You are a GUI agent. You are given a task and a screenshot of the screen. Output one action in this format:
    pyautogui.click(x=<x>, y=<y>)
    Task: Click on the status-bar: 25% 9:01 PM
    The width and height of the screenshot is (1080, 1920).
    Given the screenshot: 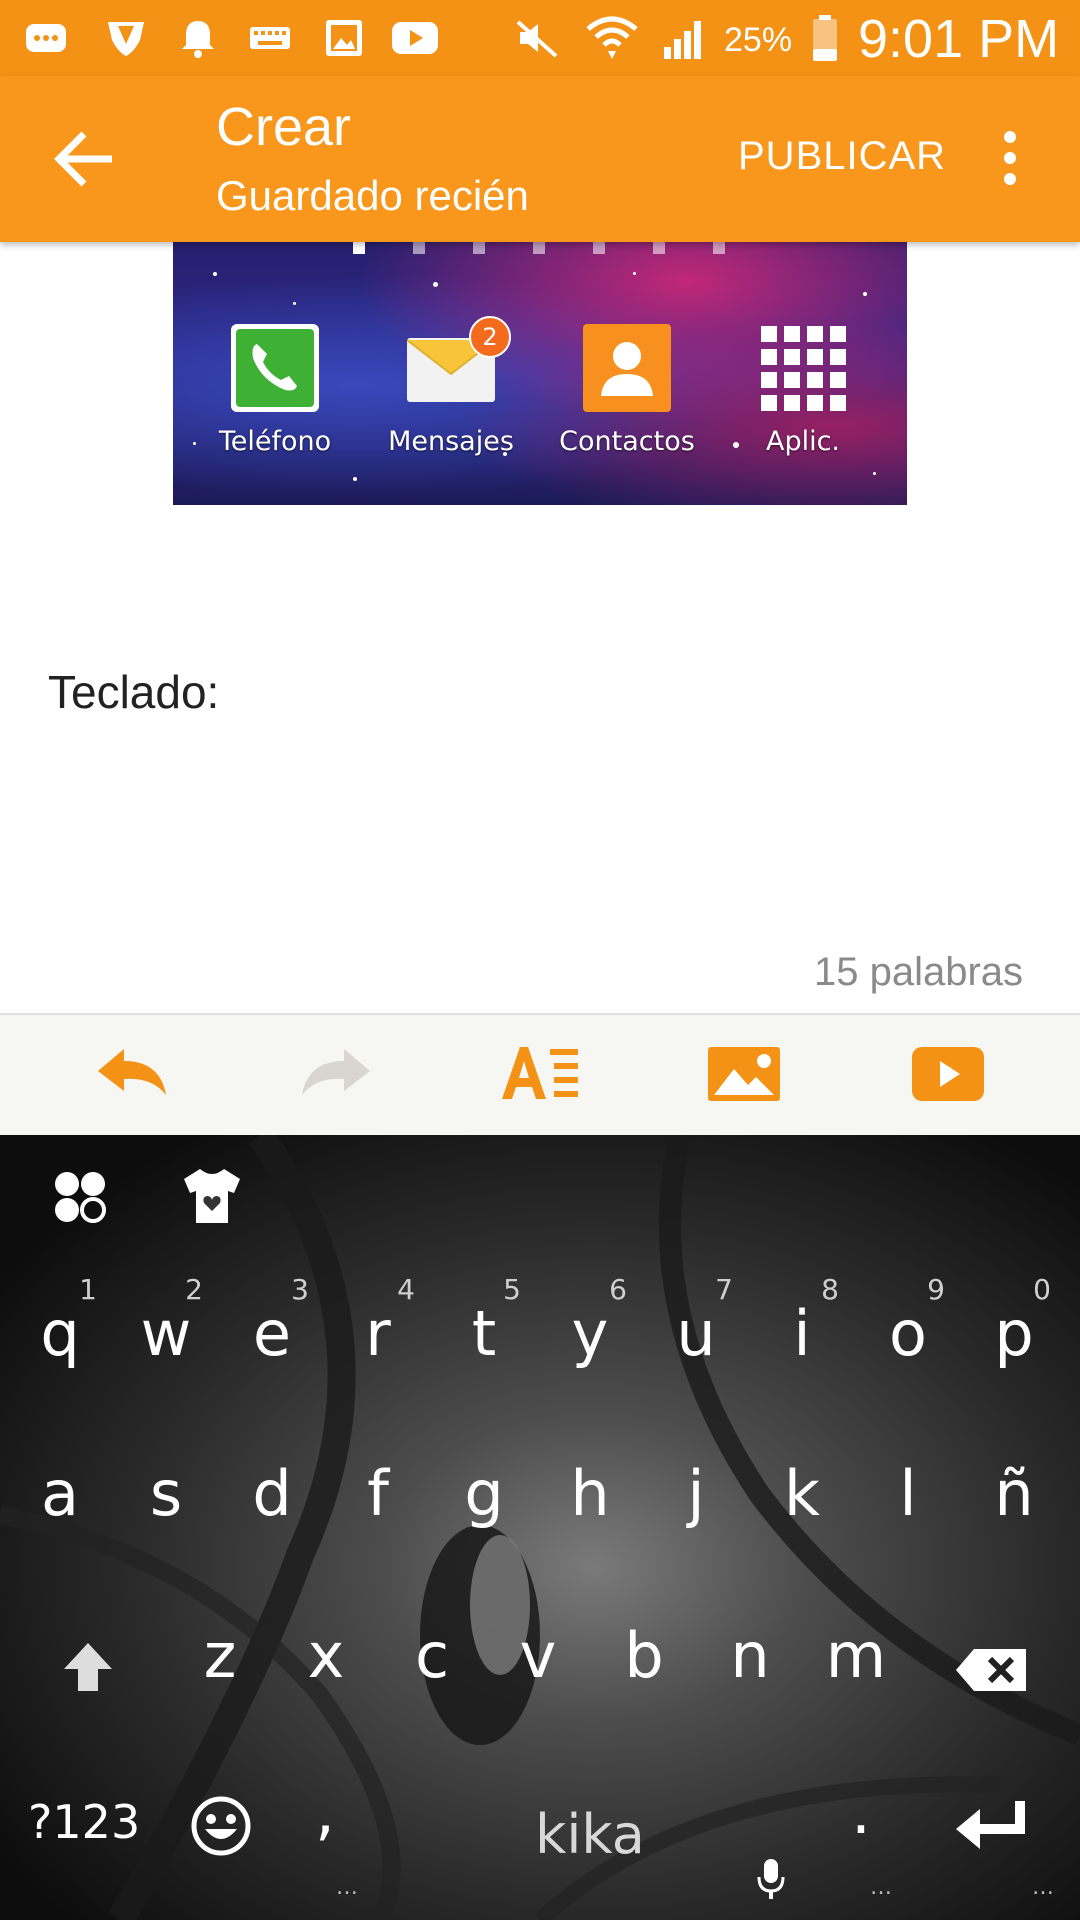 What is the action you would take?
    pyautogui.click(x=540, y=38)
    